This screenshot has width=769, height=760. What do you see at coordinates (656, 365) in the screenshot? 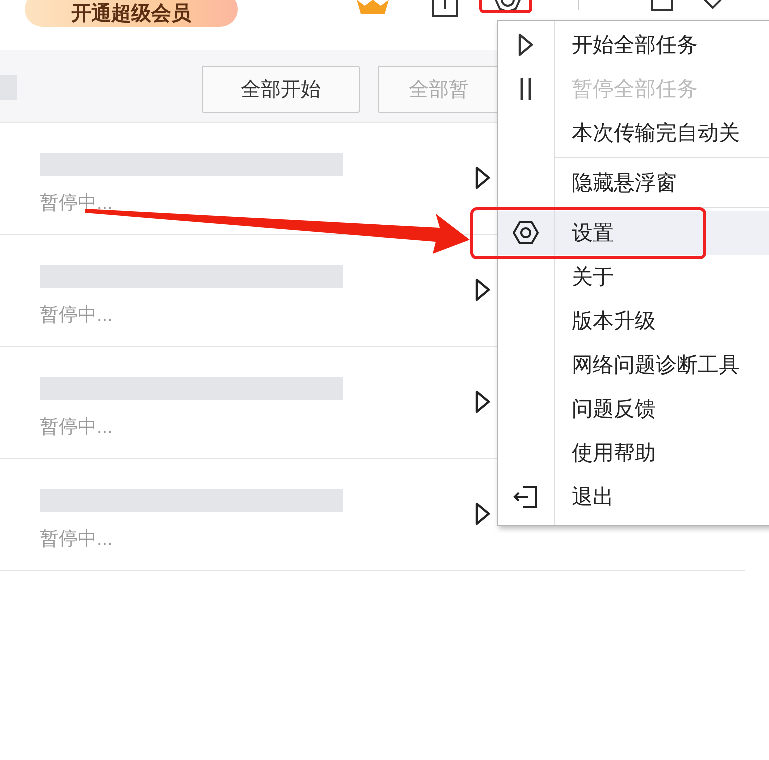
I see `menu-item: 网络问题诊断工具` at bounding box center [656, 365].